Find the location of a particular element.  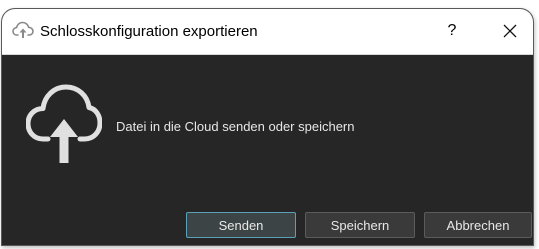

close-button is located at coordinates (510, 31).